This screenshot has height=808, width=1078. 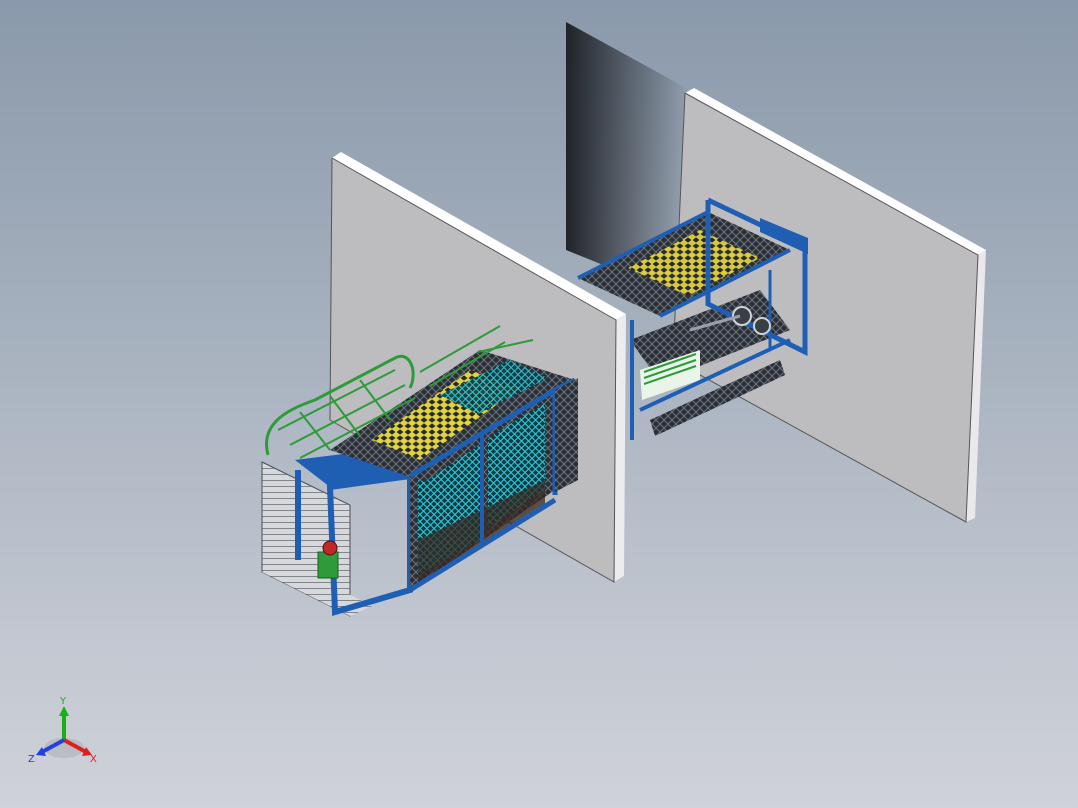 What do you see at coordinates (66, 732) in the screenshot?
I see `axis-triad: Y X Z` at bounding box center [66, 732].